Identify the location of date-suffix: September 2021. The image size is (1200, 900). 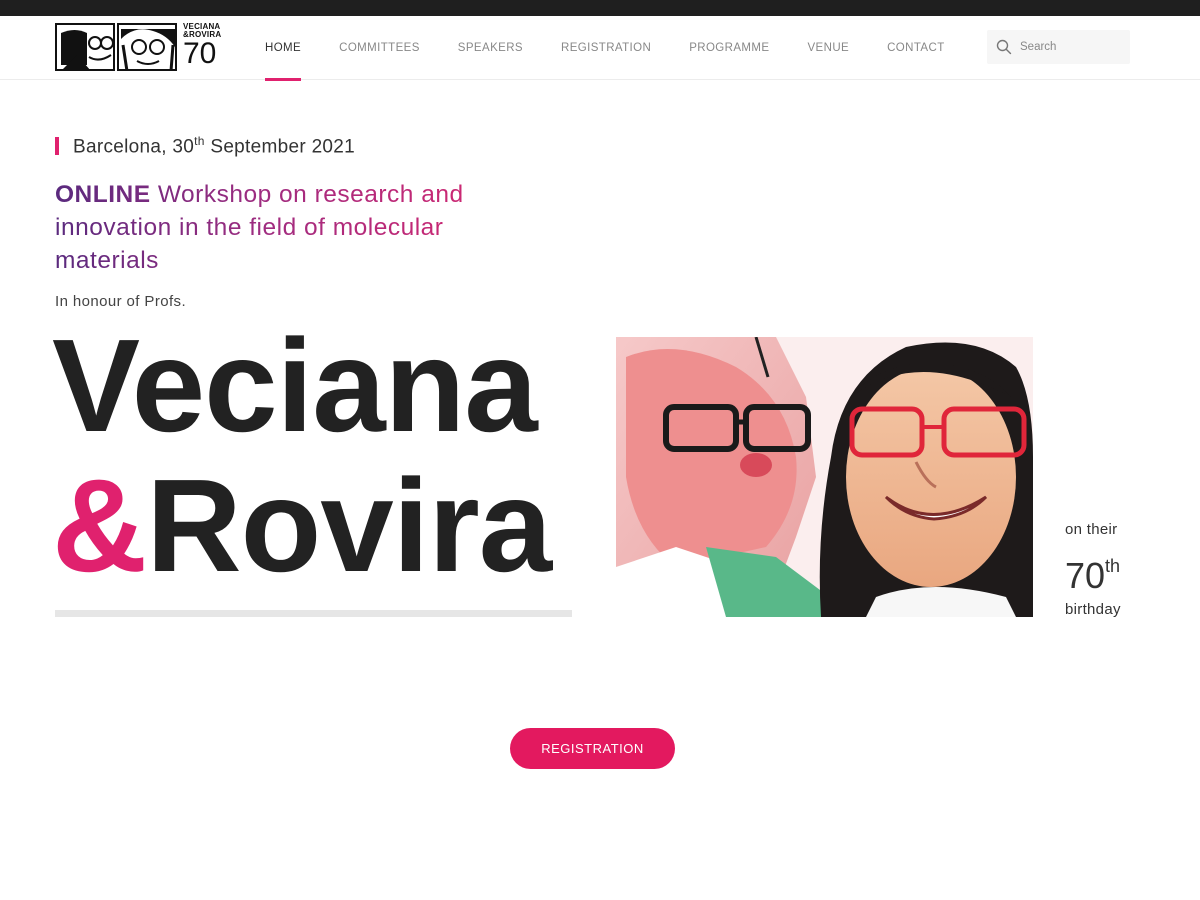
(280, 147).